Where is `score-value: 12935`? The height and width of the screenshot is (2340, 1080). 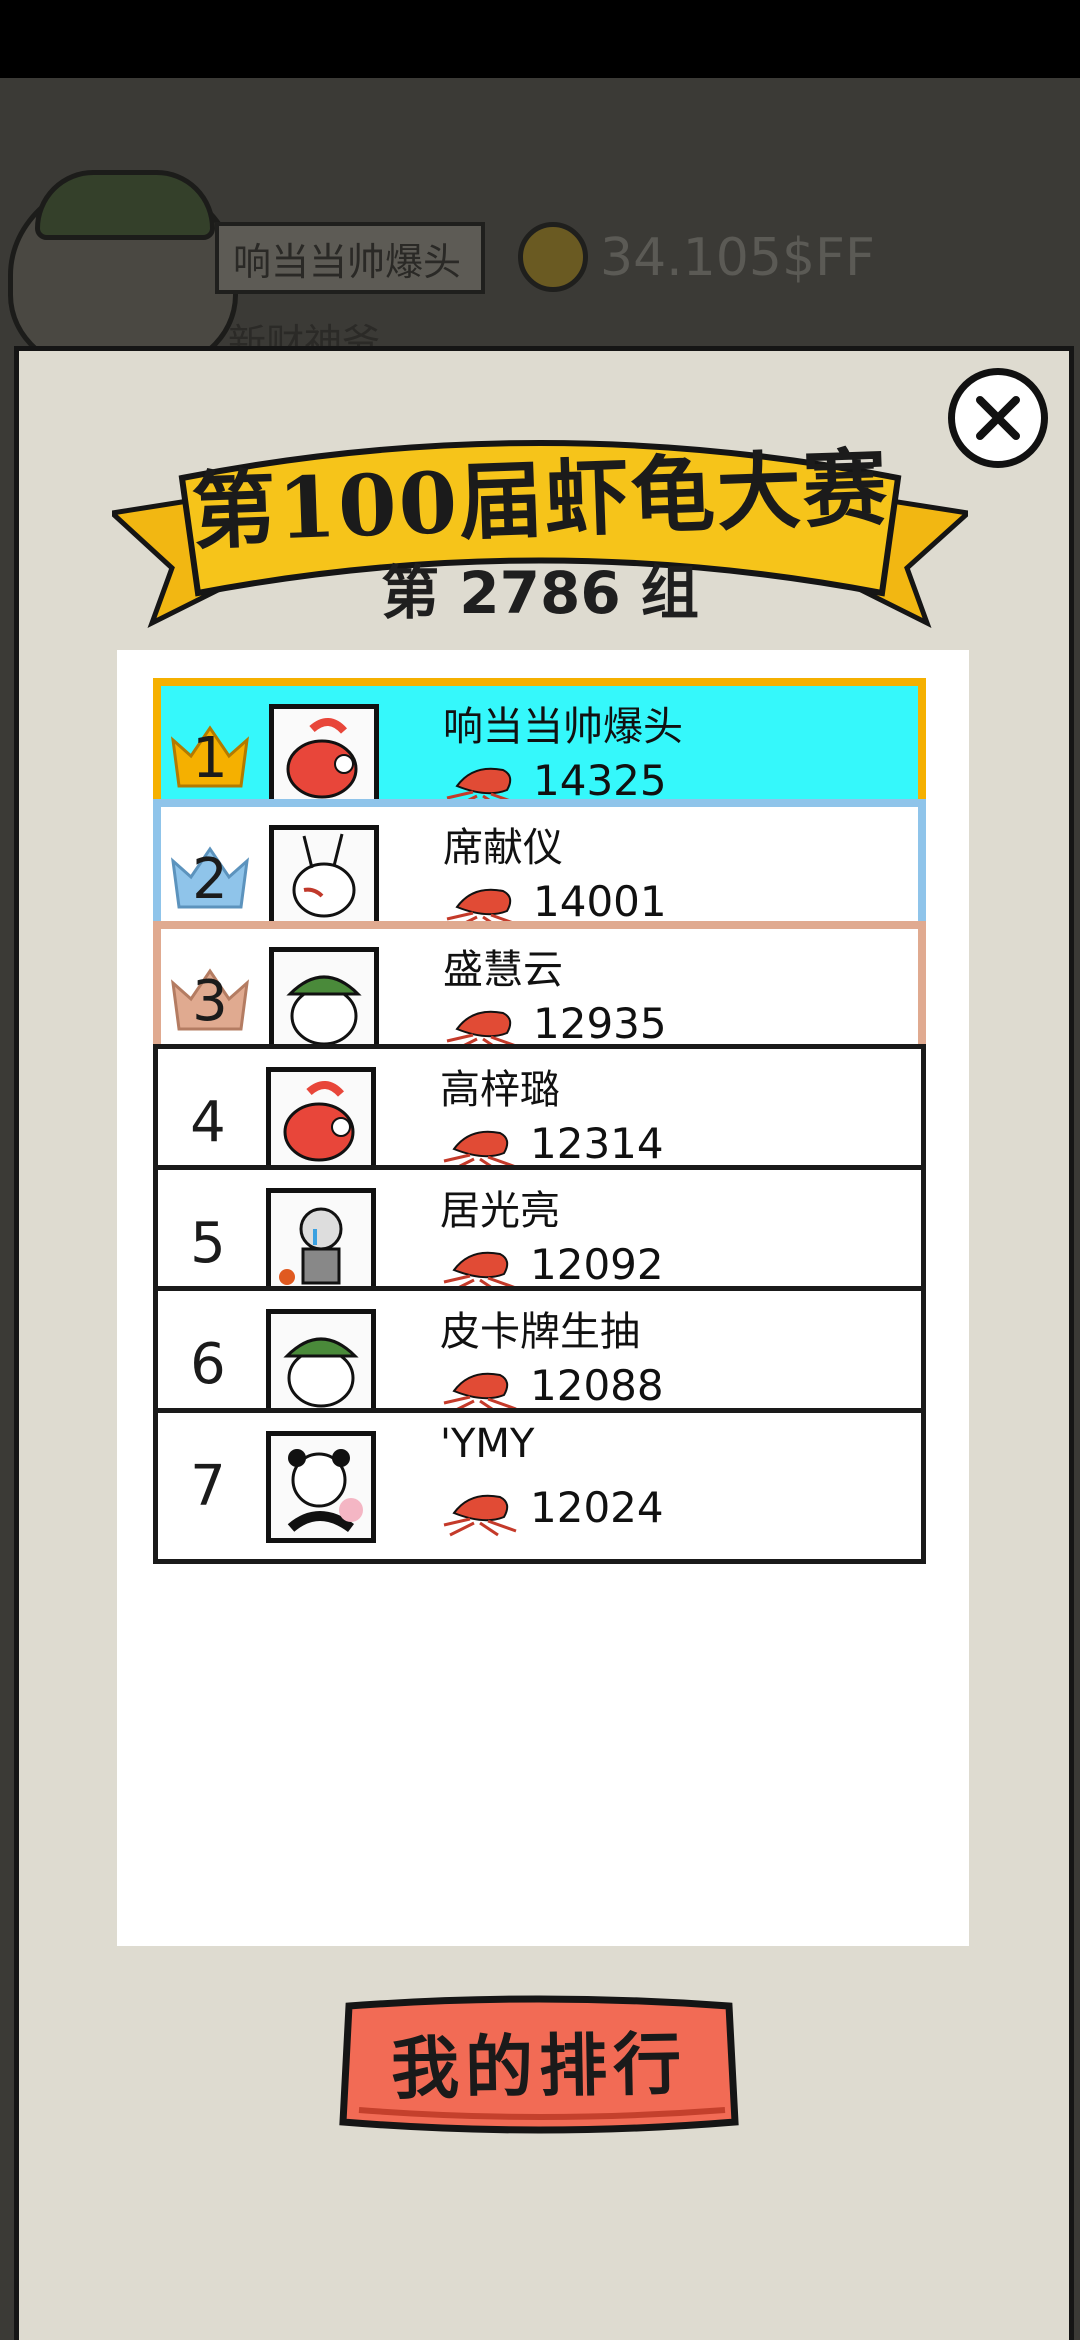
score-value: 12935 is located at coordinates (600, 1023).